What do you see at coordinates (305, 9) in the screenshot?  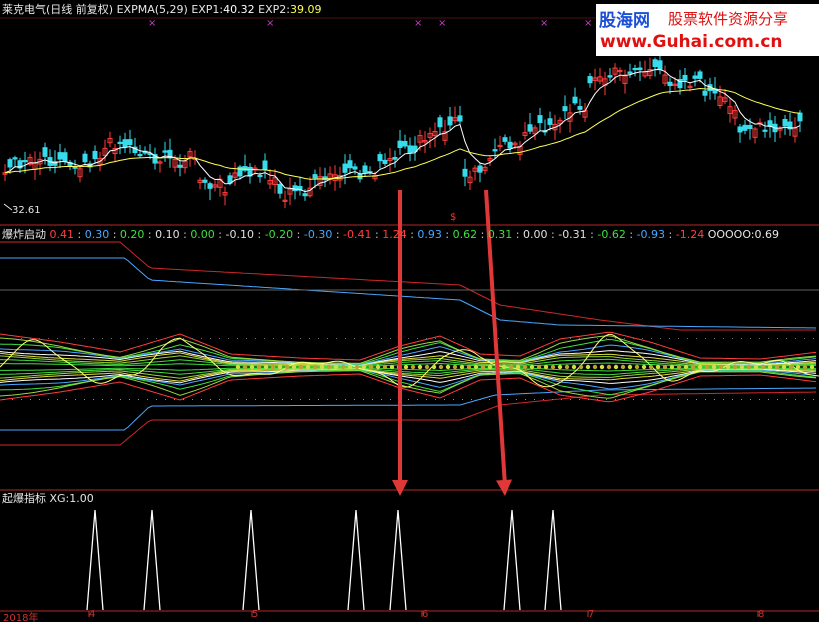 I see `exp2-value: 39.09` at bounding box center [305, 9].